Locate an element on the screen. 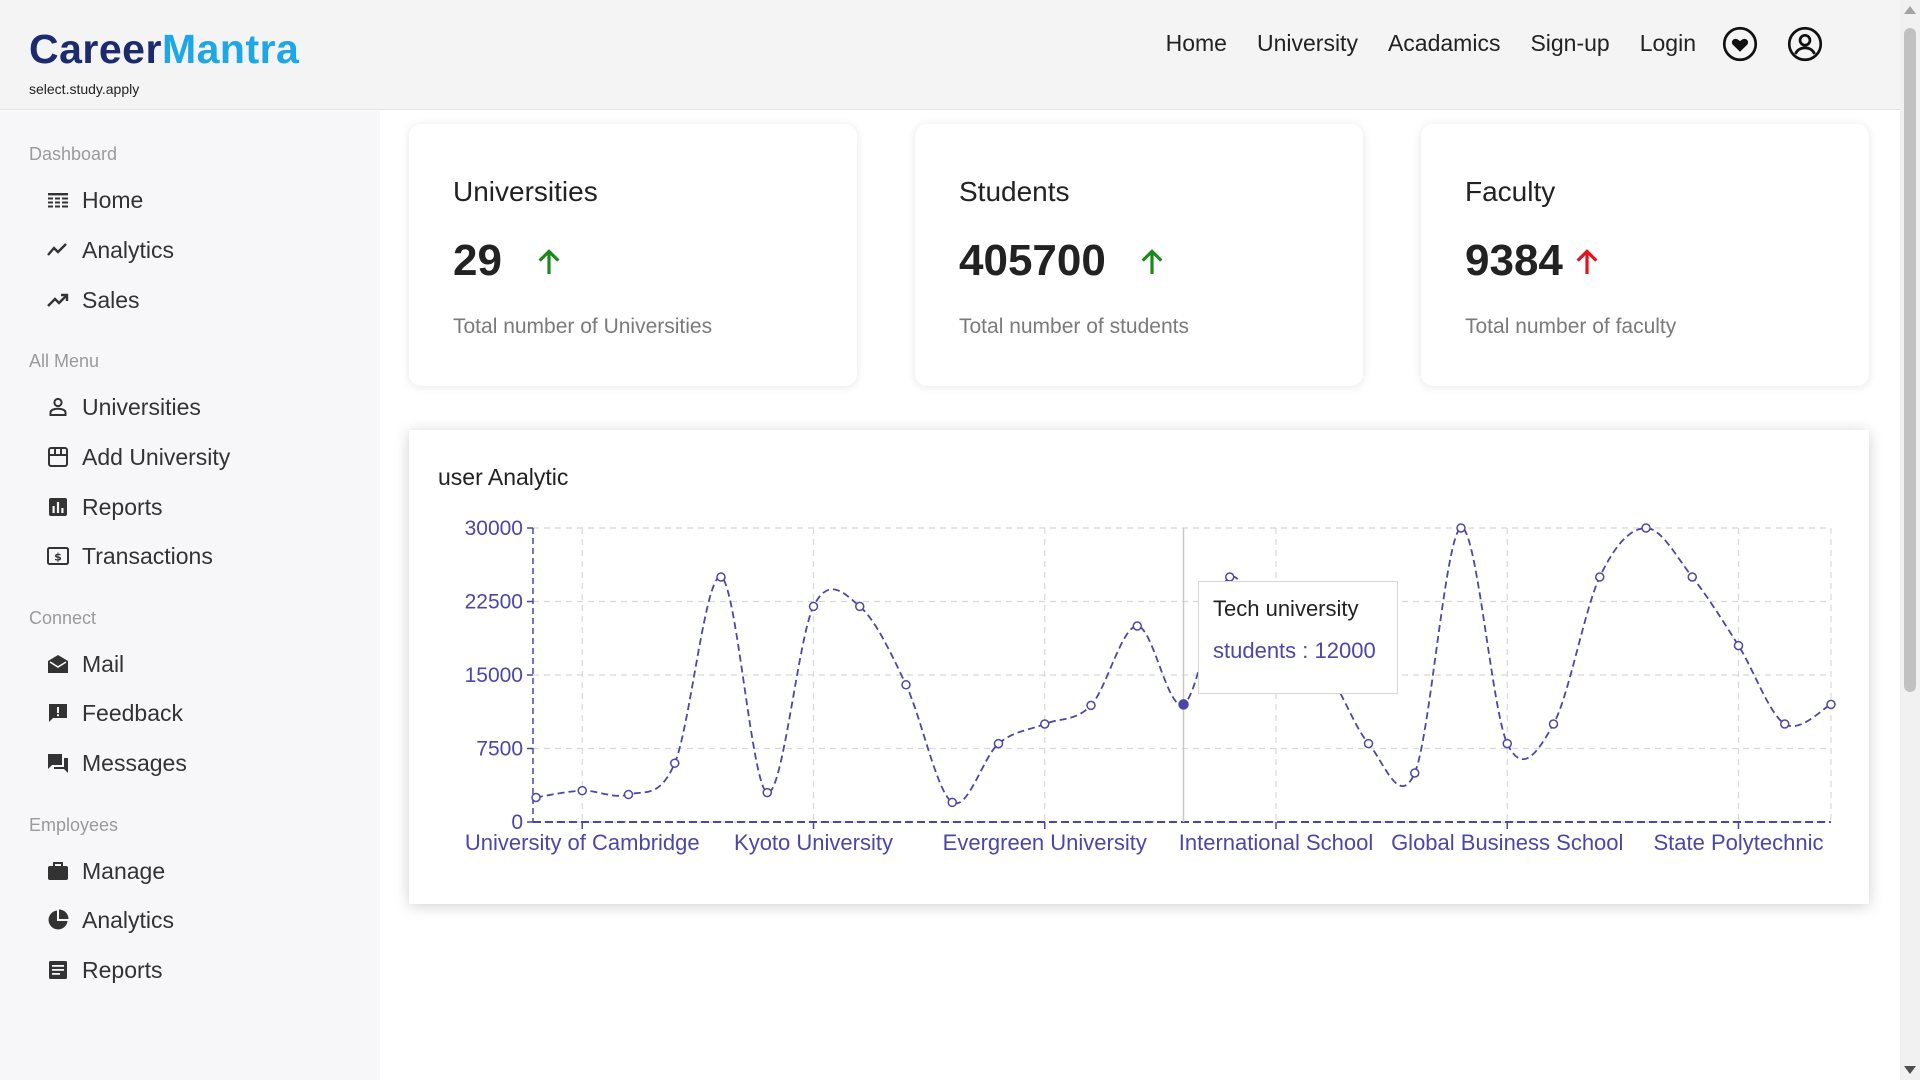  nav-university-link: University is located at coordinates (1307, 43).